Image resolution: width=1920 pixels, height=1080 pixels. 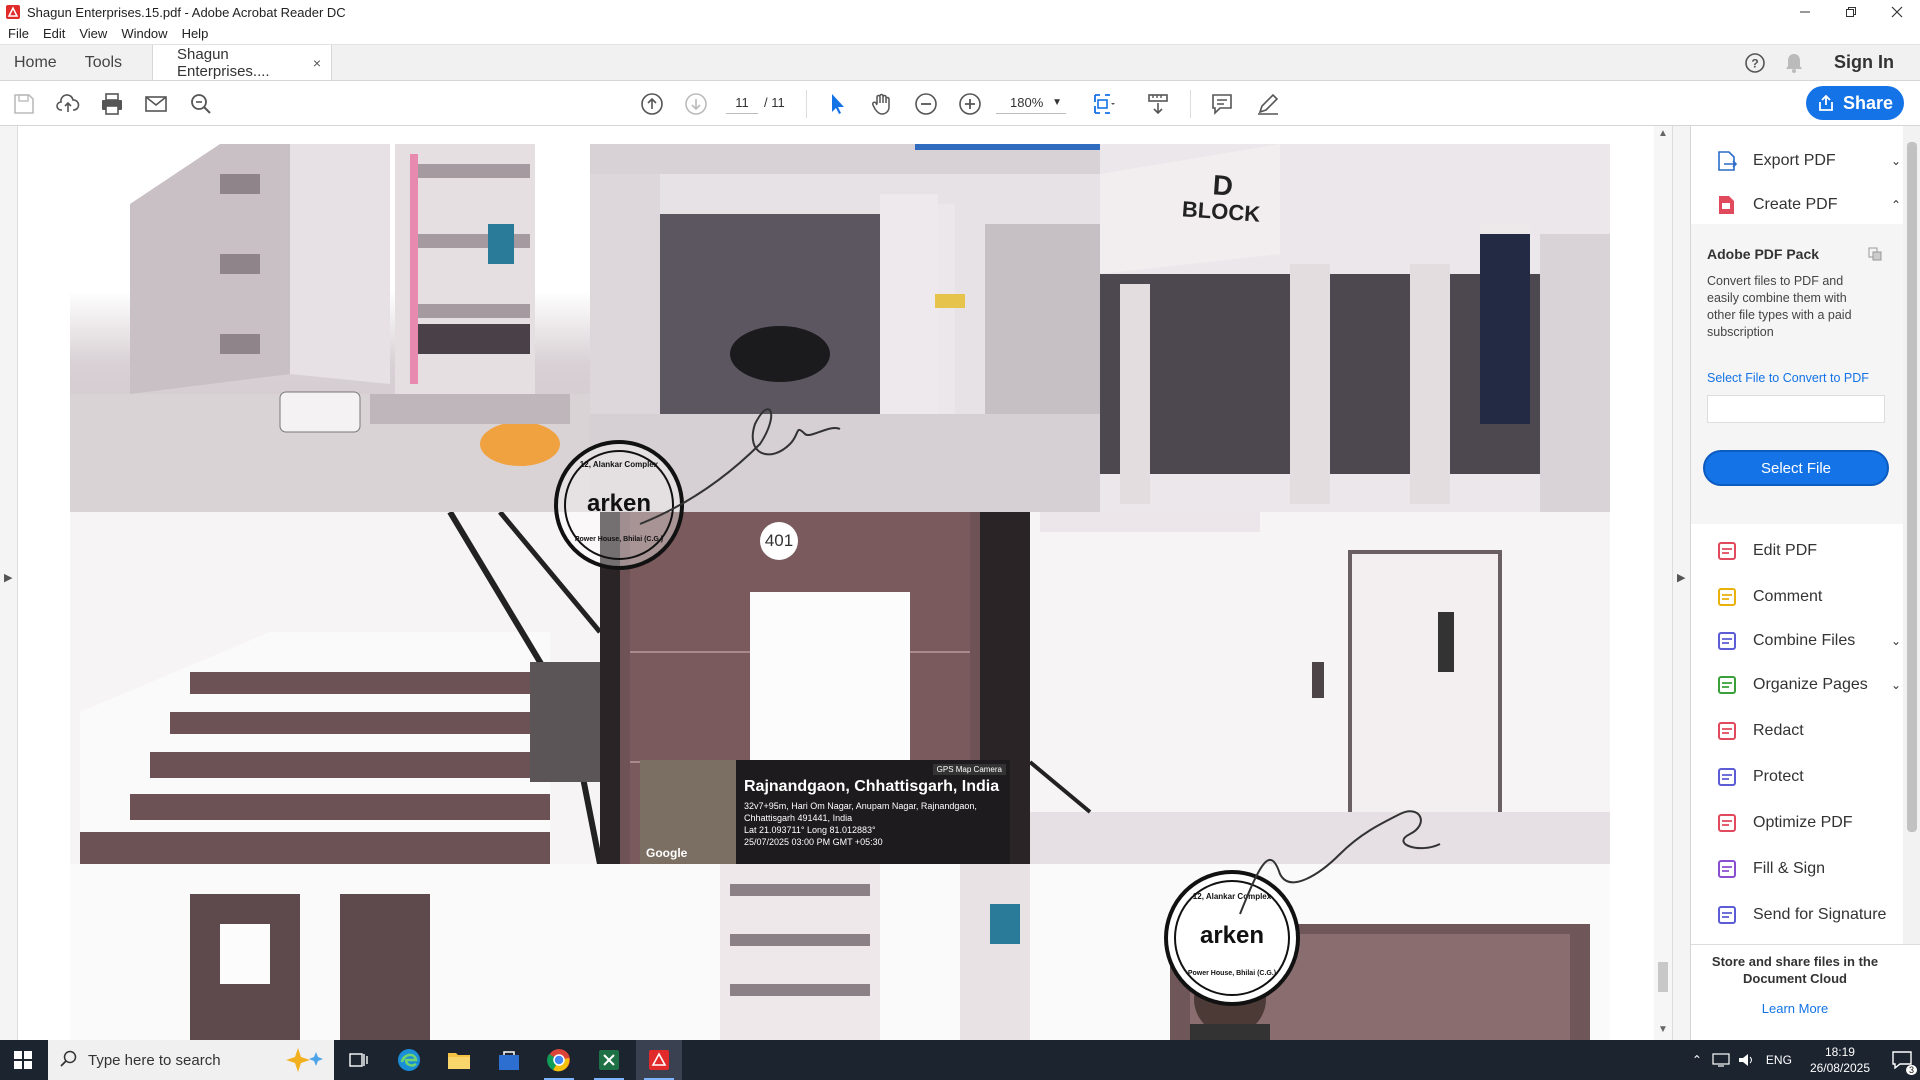 I want to click on task-view-button, so click(x=359, y=1060).